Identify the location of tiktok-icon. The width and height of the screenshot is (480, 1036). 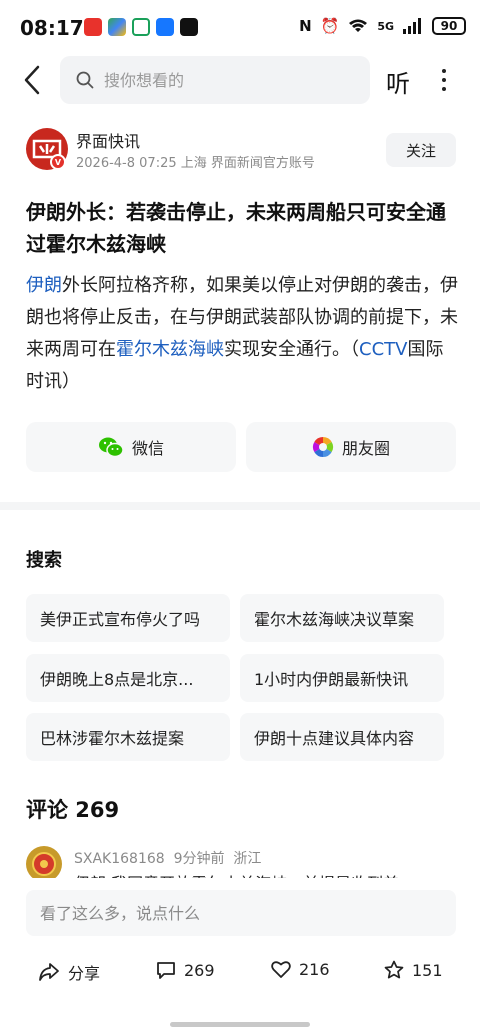
(189, 27).